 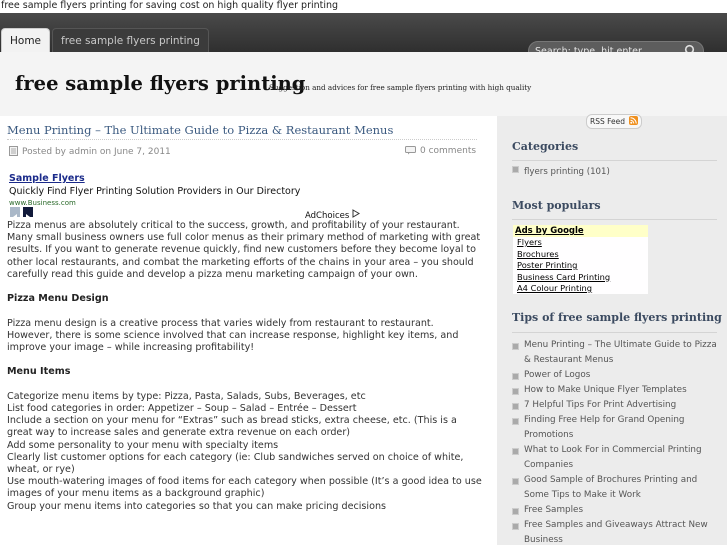 I want to click on ad-url: www.Business.com, so click(x=42, y=202).